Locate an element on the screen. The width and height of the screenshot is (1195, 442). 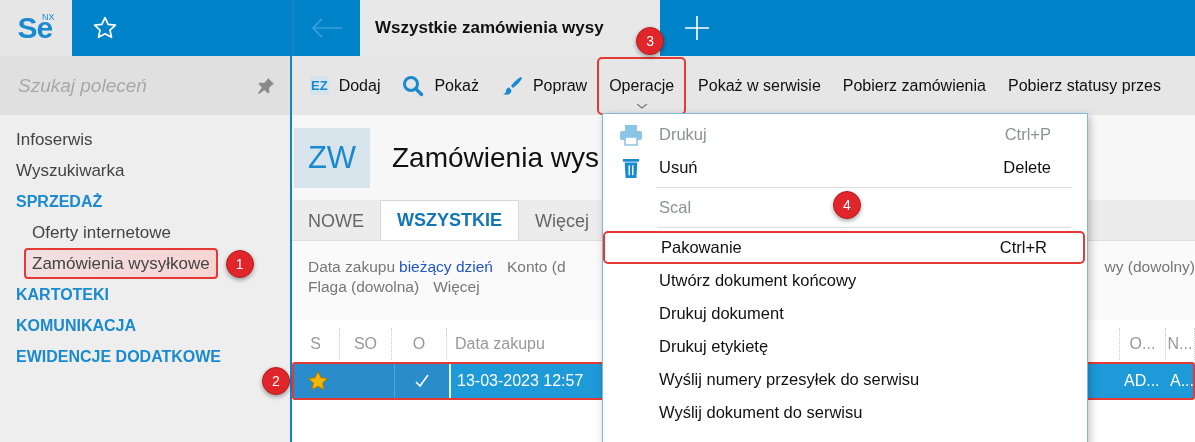
menu-item: Drukuj etykietę is located at coordinates (845, 346).